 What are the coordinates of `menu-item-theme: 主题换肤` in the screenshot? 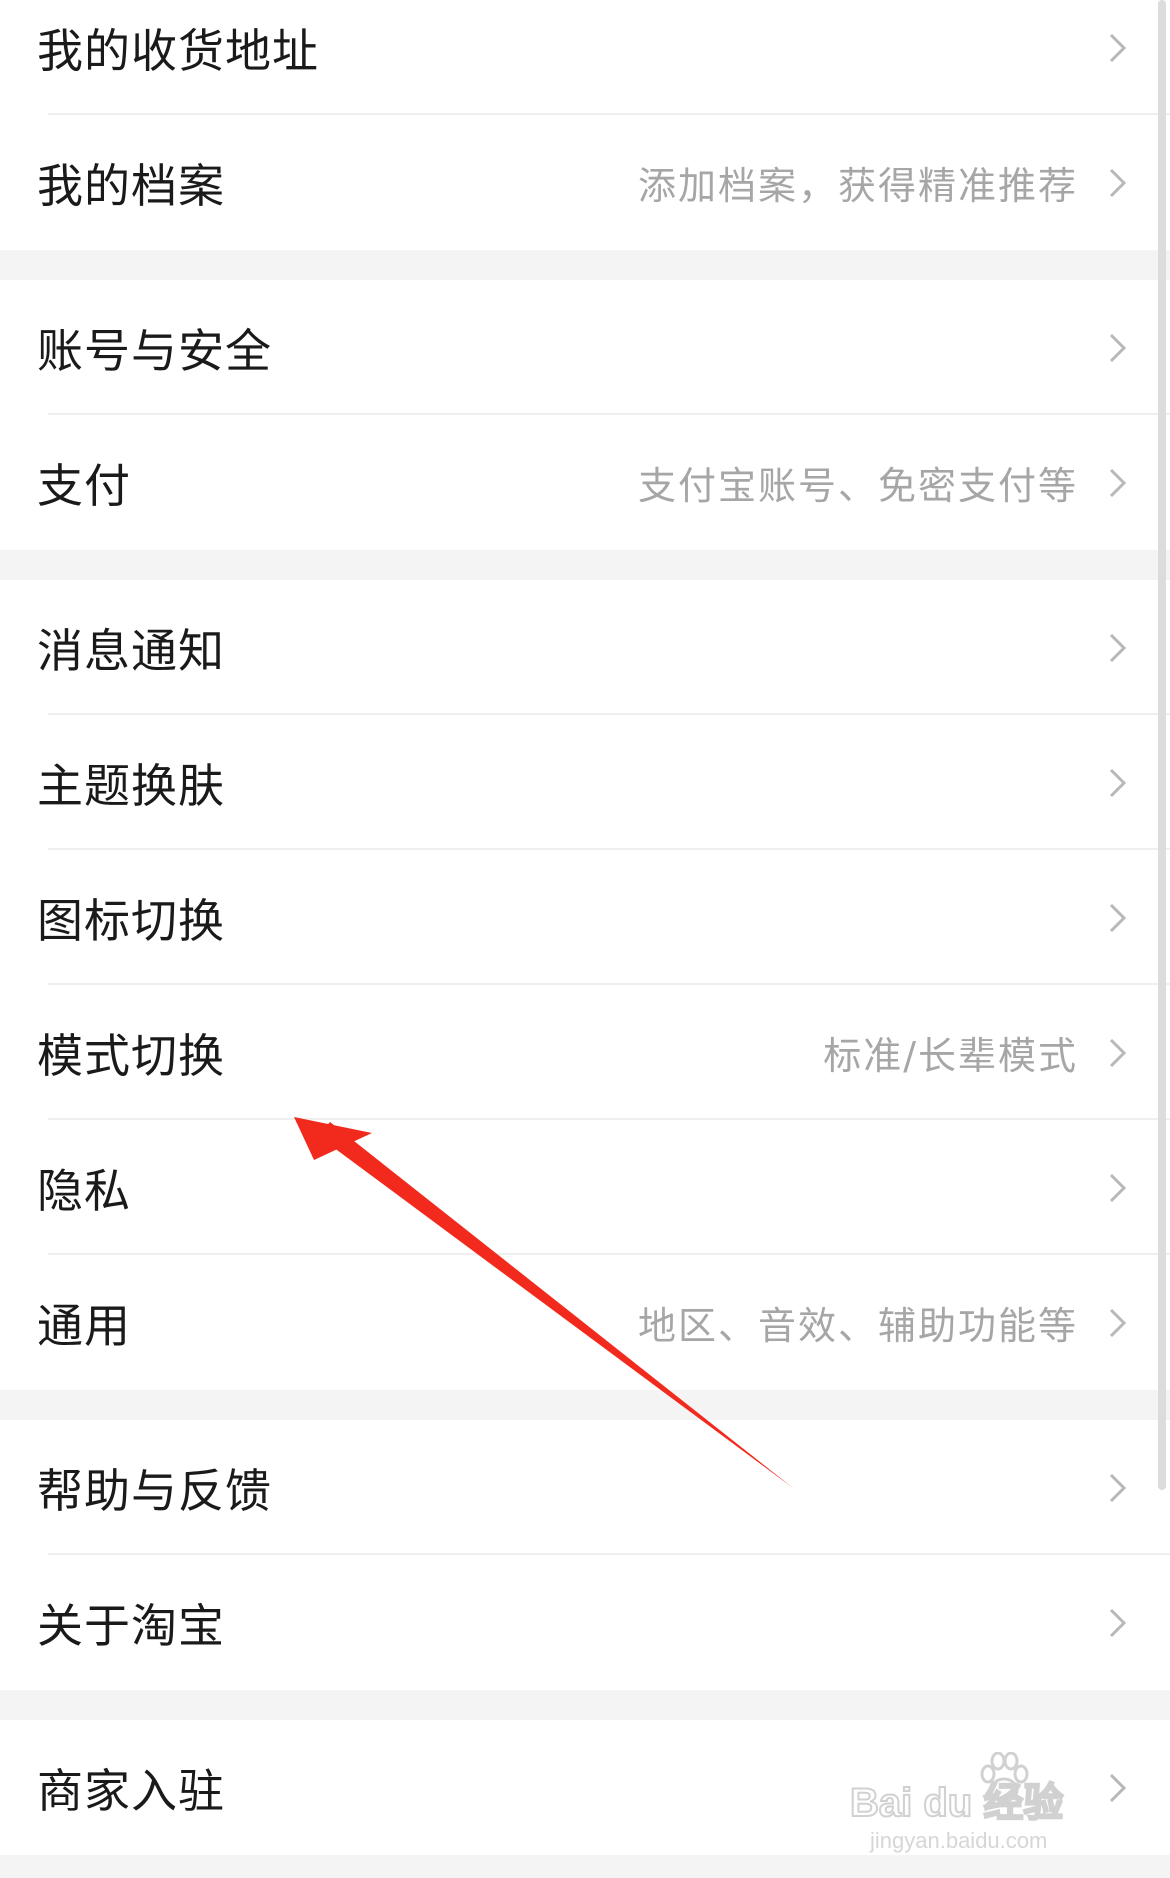 It's located at (585, 782).